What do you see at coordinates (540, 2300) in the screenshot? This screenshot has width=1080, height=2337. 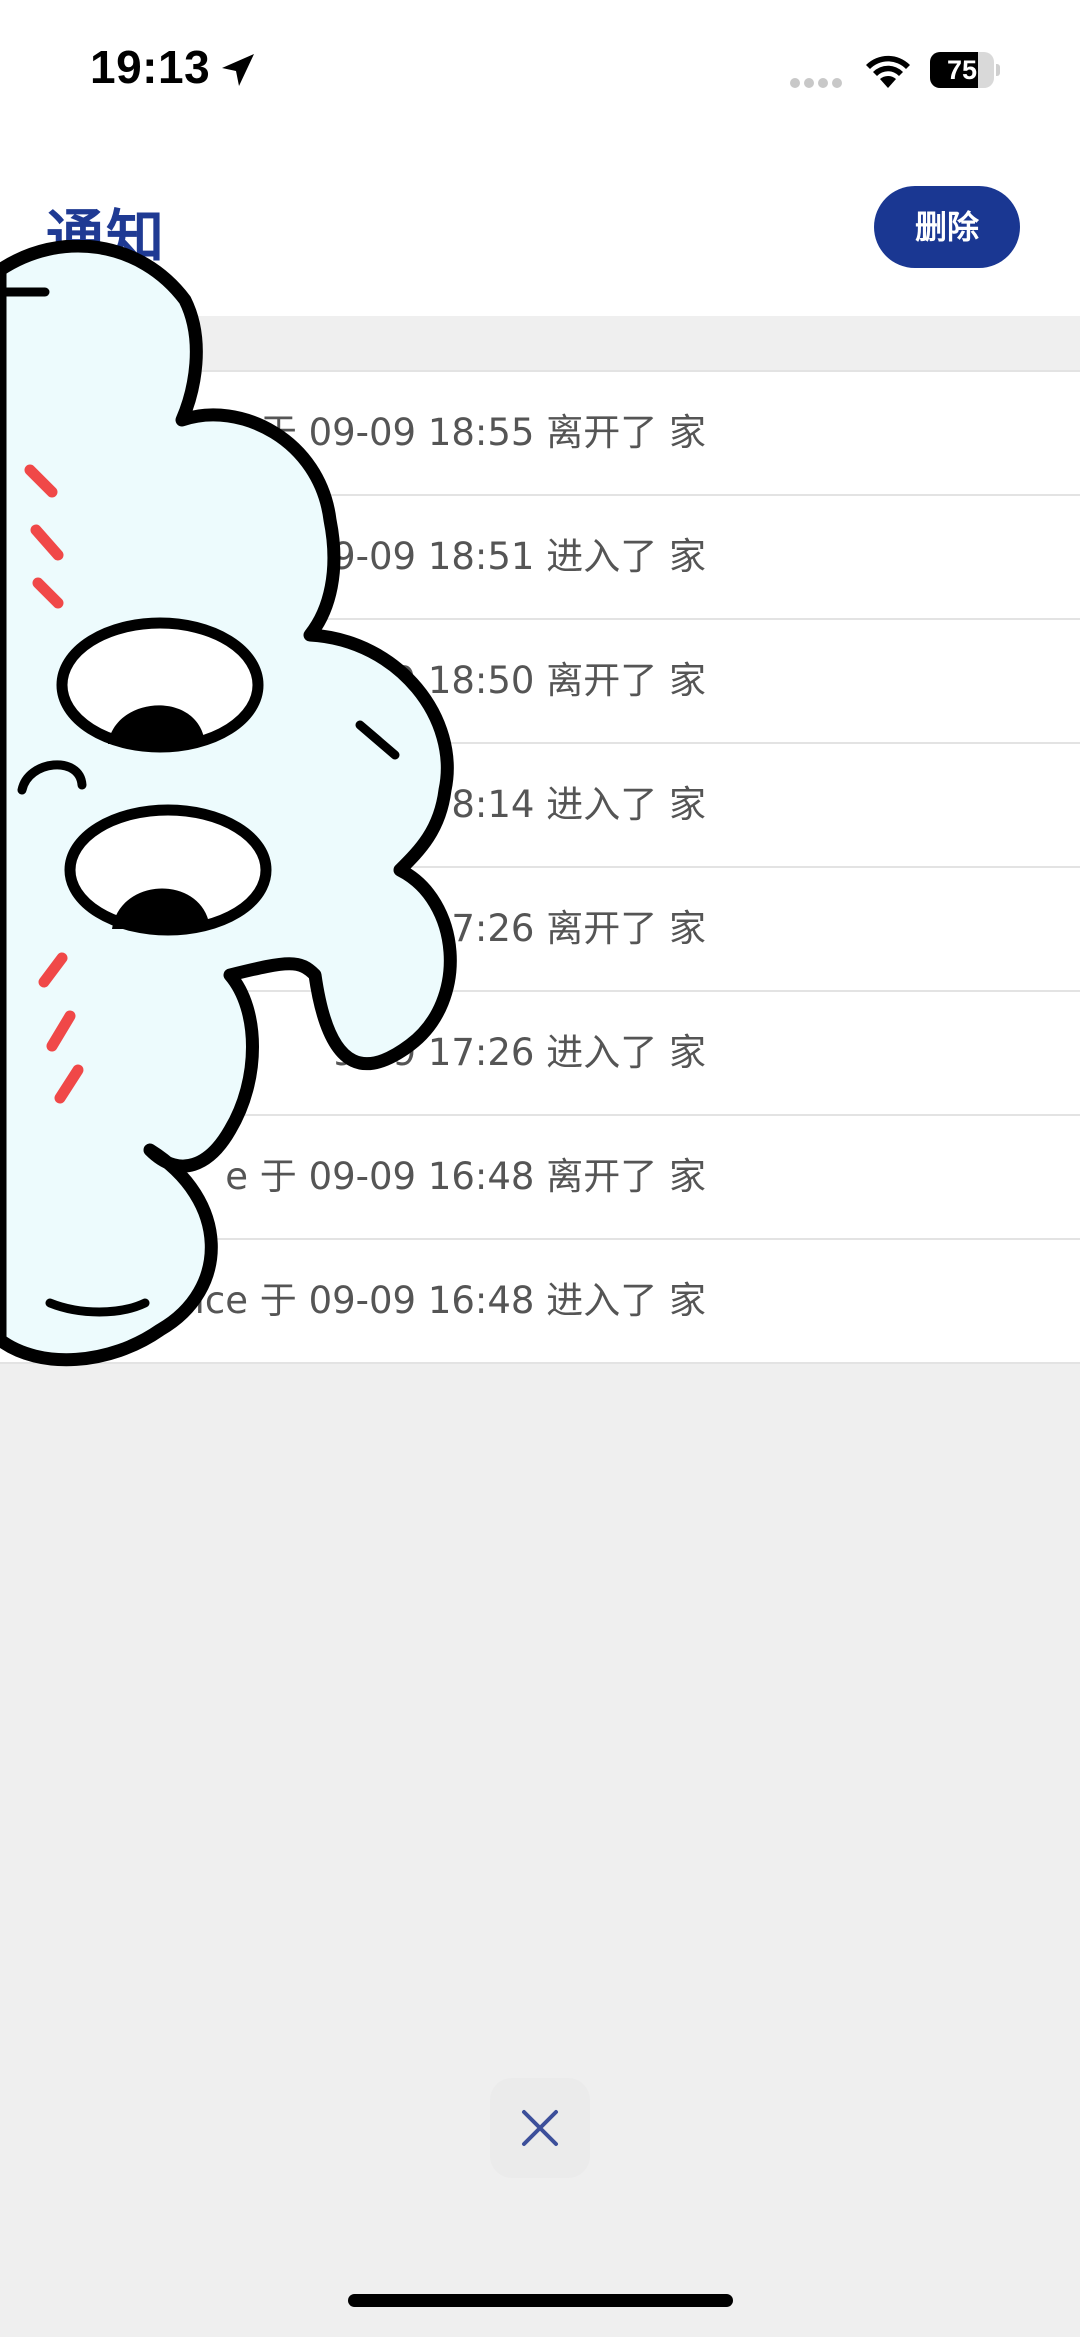 I see `home-indicator` at bounding box center [540, 2300].